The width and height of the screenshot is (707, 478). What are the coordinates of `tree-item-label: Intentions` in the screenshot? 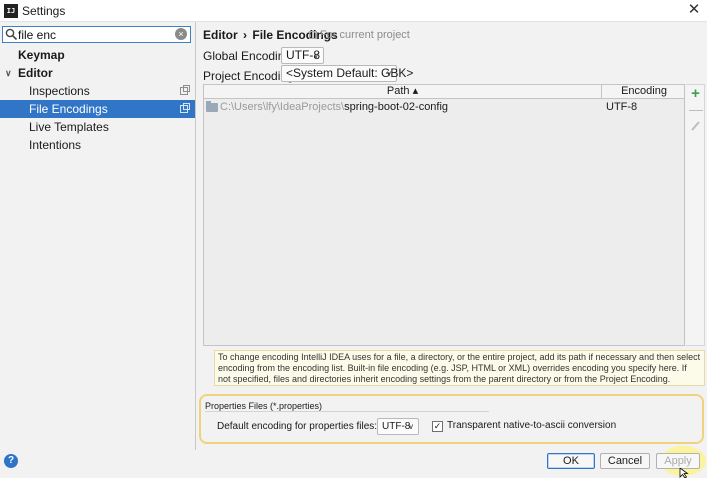 It's located at (55, 145).